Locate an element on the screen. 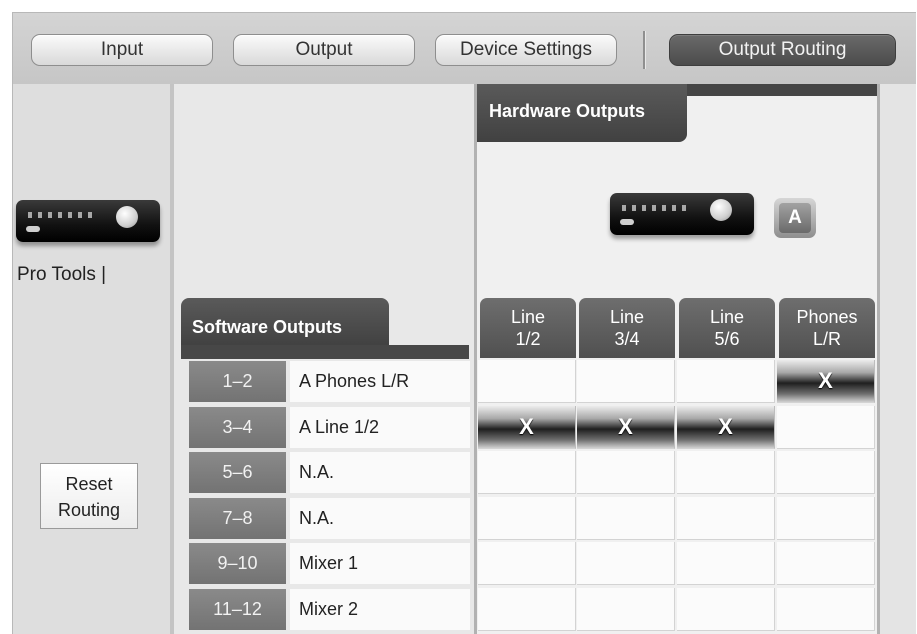 This screenshot has height=634, width=917. audio-interface-icon is located at coordinates (88, 221).